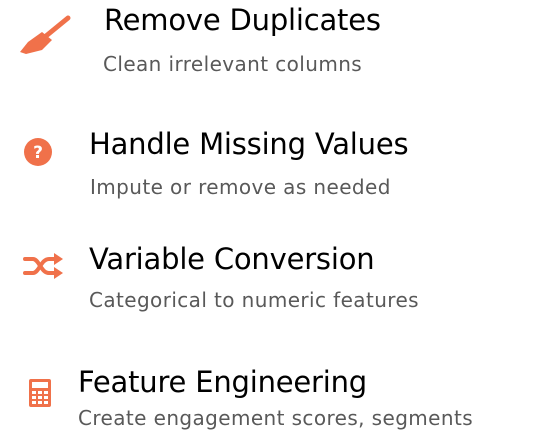 This screenshot has height=440, width=557. I want to click on step-title: Handle Missing Values, so click(249, 144).